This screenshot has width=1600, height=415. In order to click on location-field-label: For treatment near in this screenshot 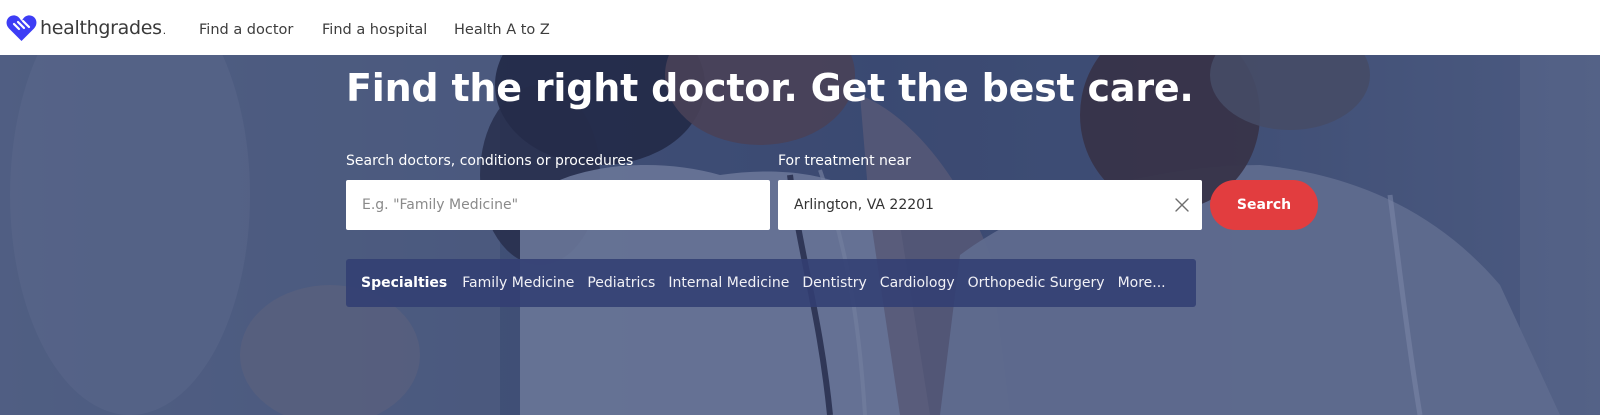, I will do `click(844, 161)`.